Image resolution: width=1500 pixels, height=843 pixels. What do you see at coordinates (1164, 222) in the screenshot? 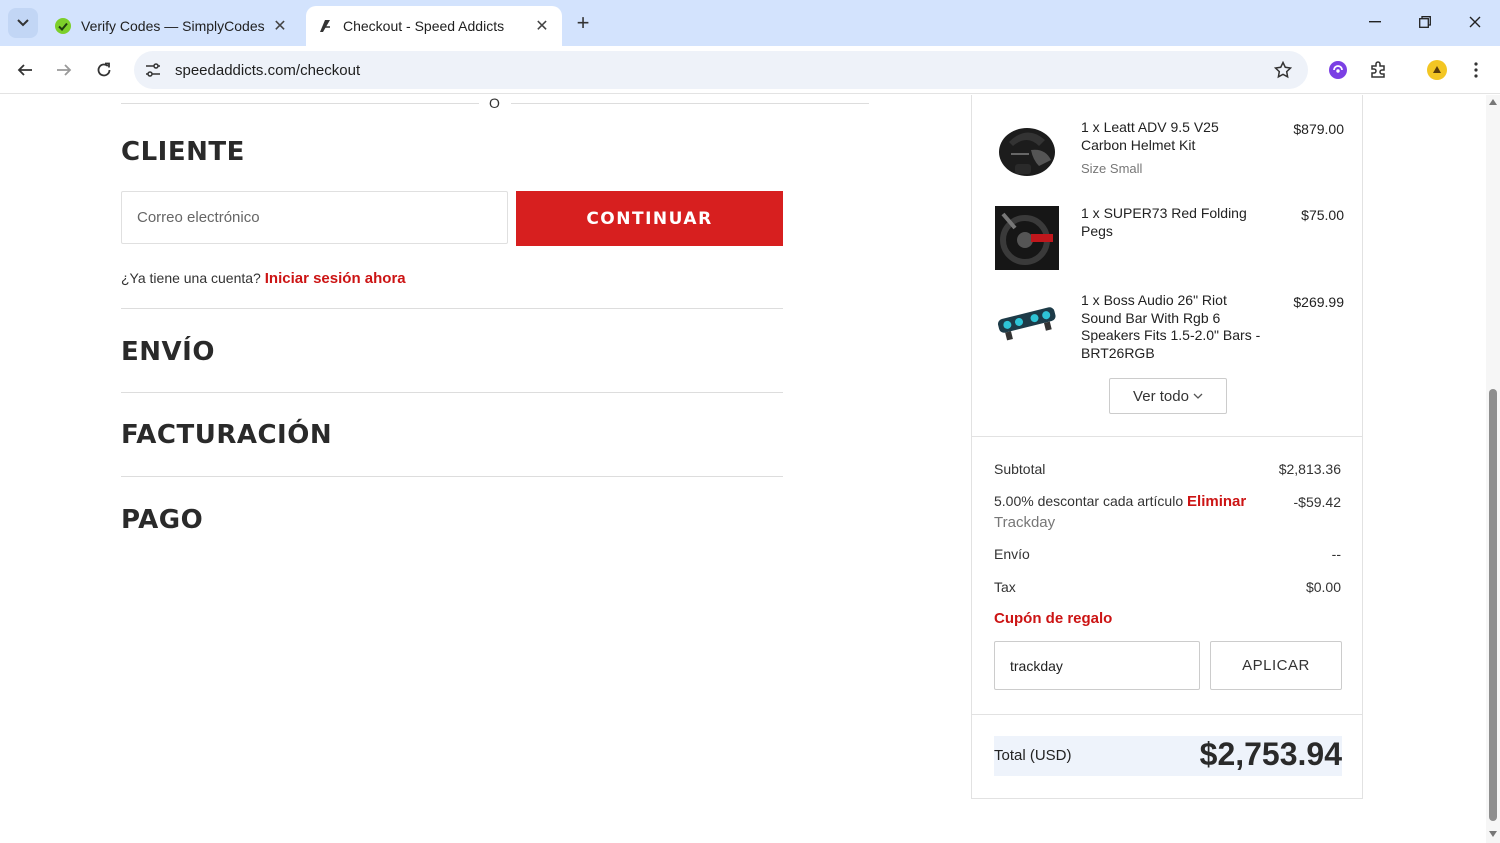
I see `item-name: 1 x SUPER73 Red Folding Pegs` at bounding box center [1164, 222].